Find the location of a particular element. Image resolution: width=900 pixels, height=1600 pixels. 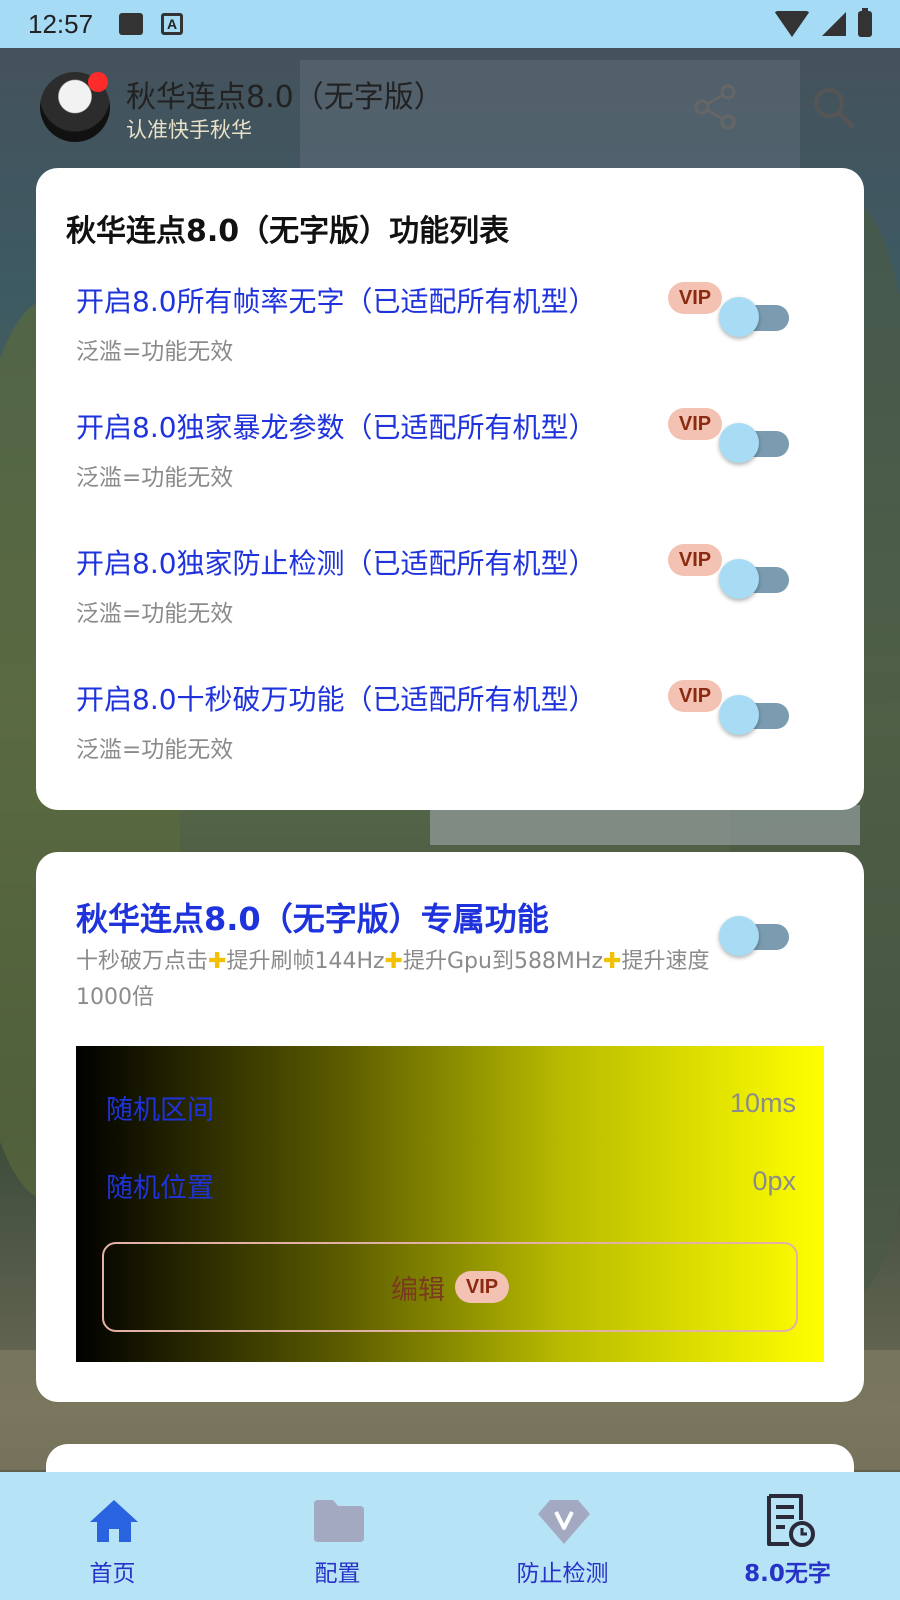

random-interval-value: 10ms is located at coordinates (762, 1103).